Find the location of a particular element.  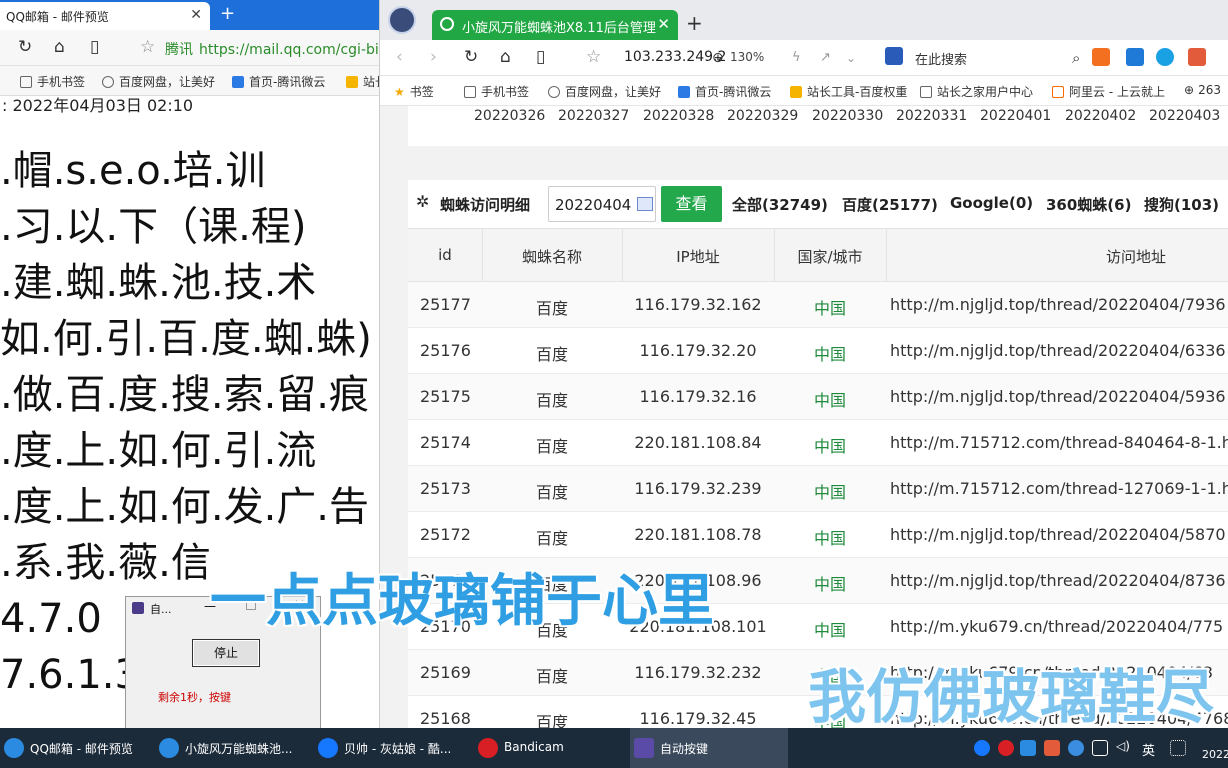

display-tray-icon is located at coordinates (1100, 748).